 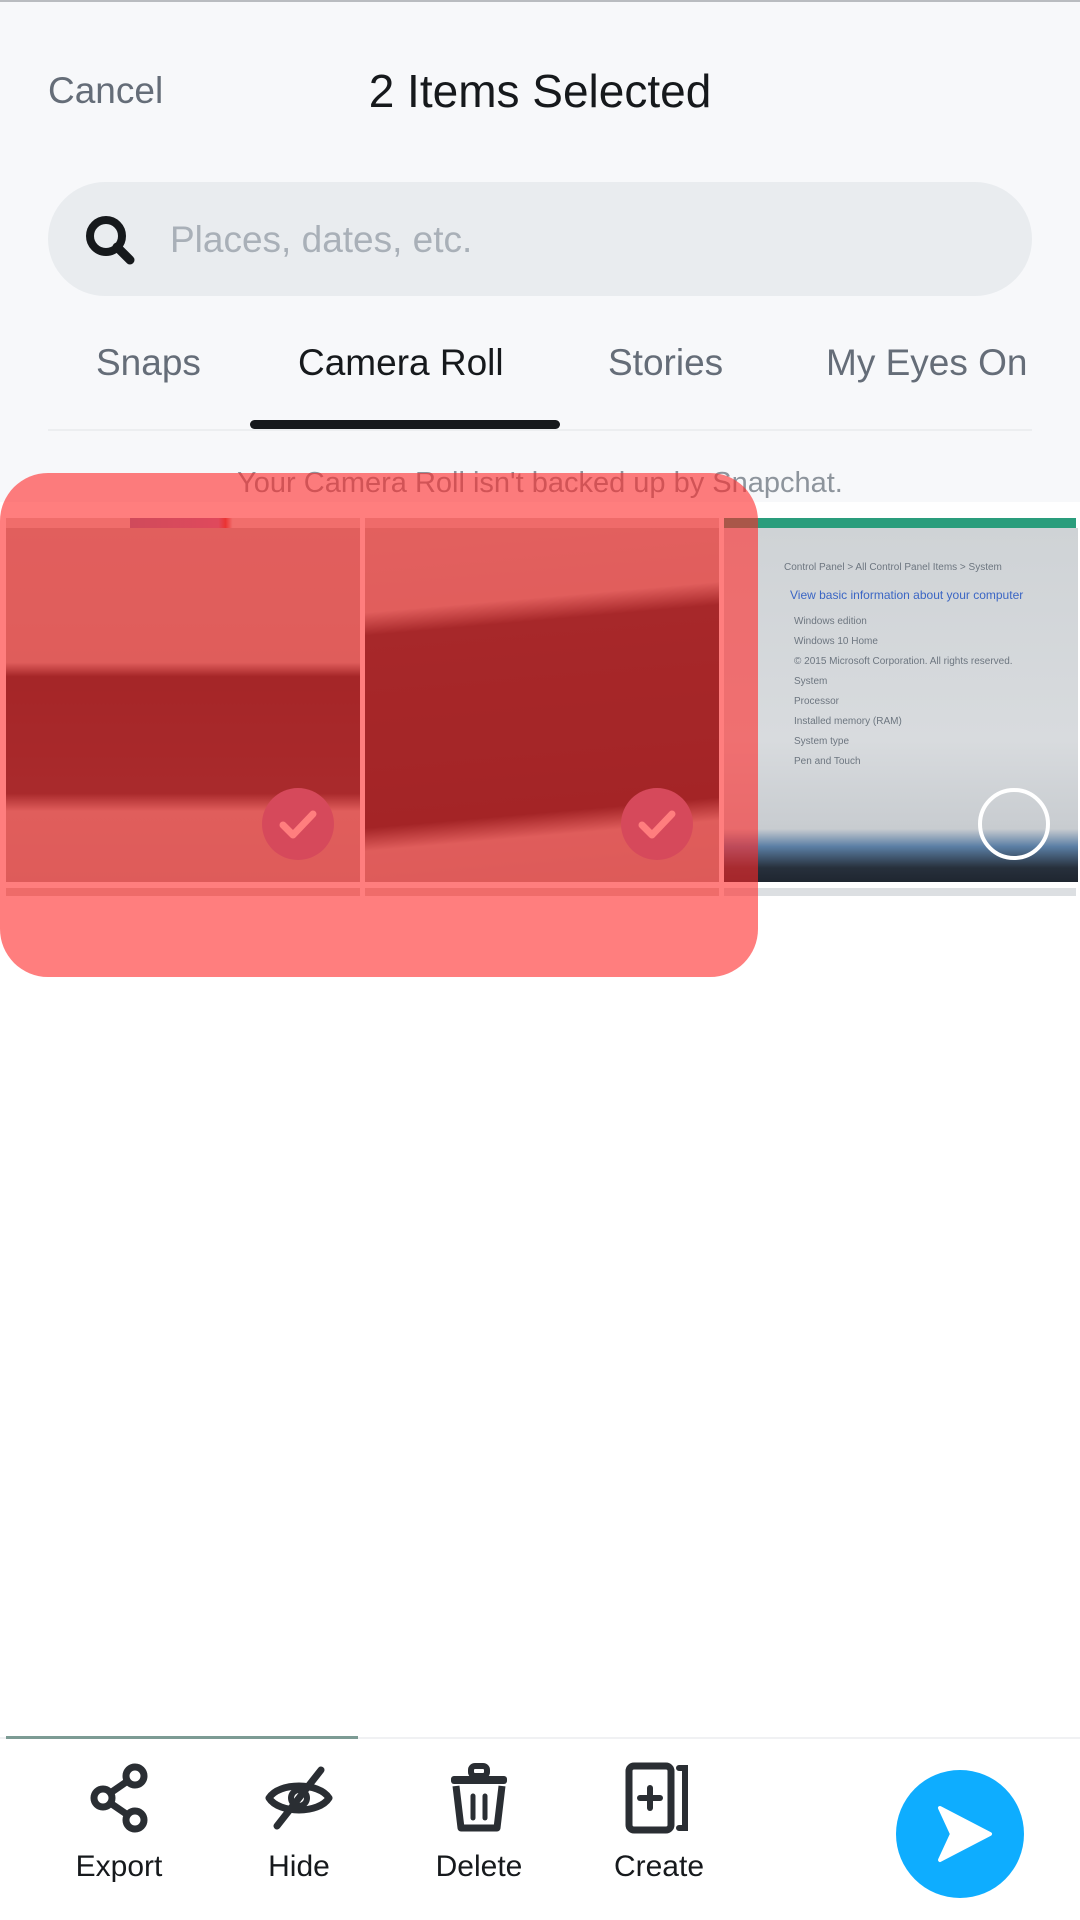 I want to click on export-label: Export, so click(x=119, y=1866).